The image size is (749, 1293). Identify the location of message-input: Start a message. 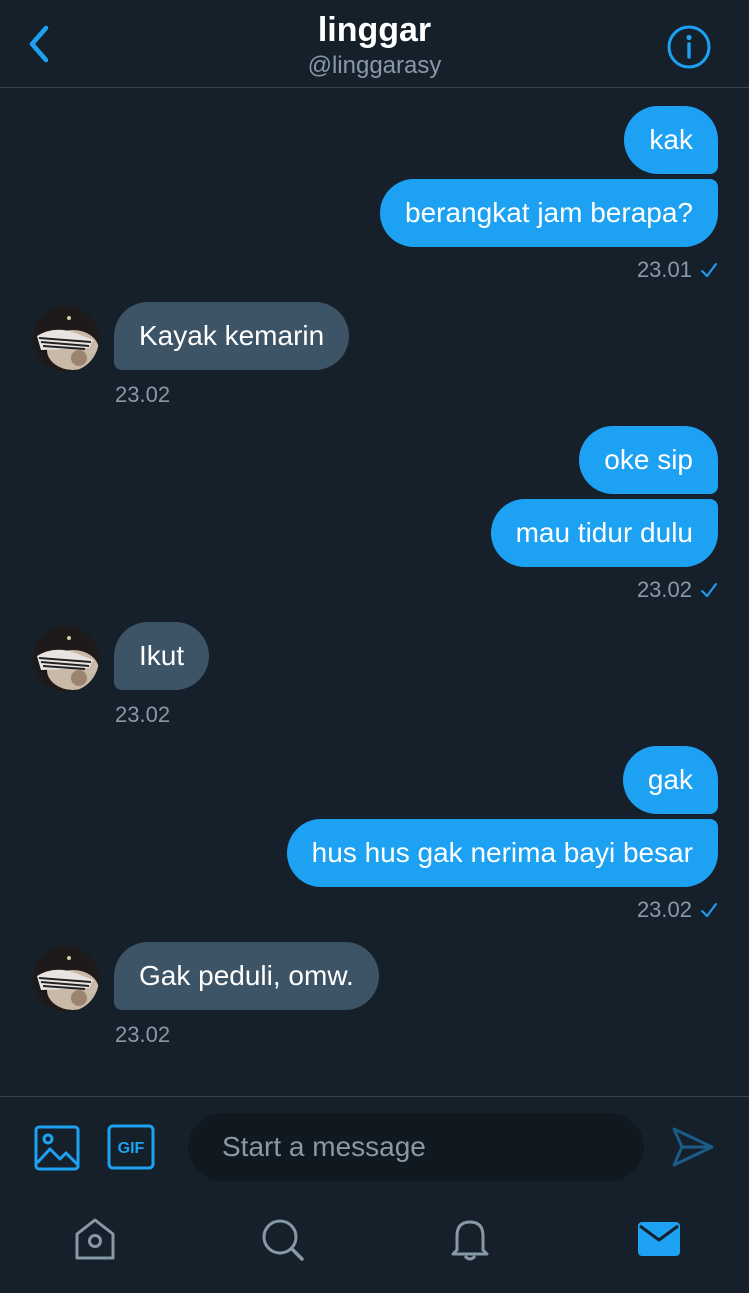
(416, 1147).